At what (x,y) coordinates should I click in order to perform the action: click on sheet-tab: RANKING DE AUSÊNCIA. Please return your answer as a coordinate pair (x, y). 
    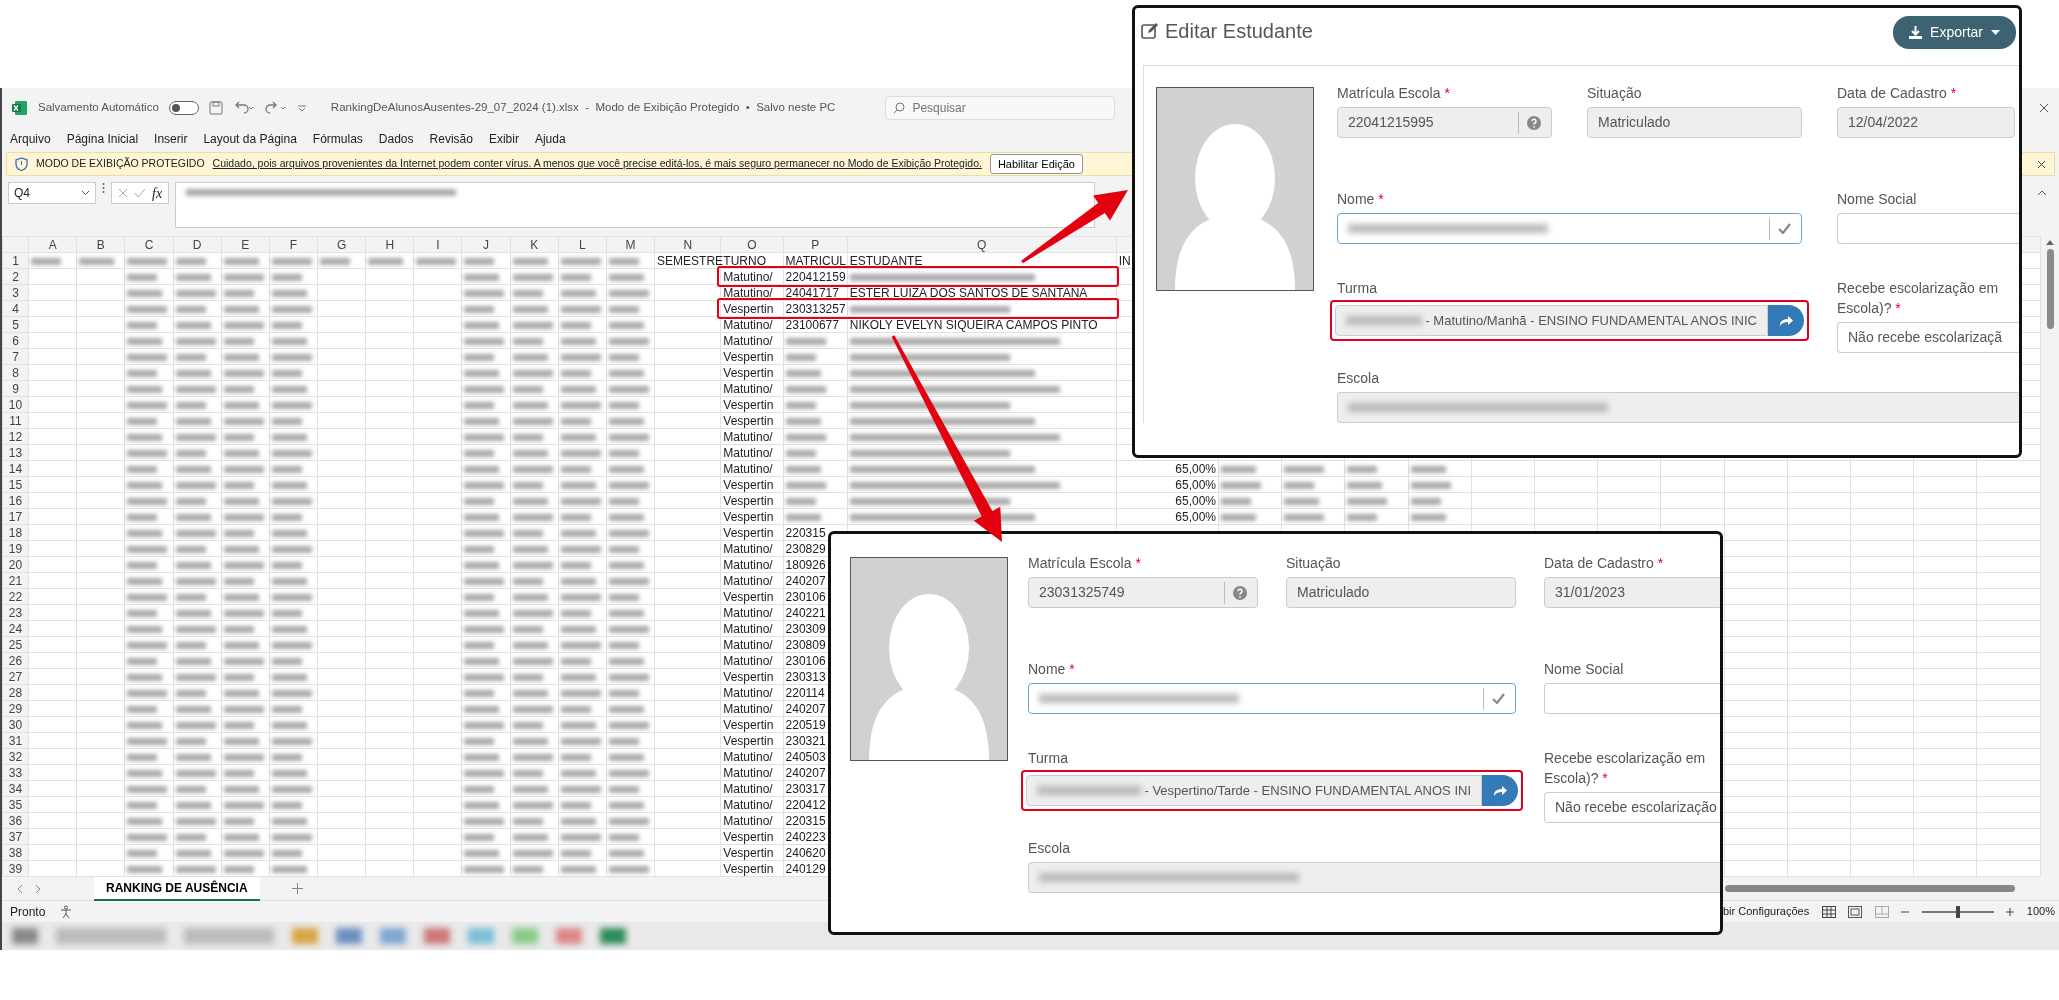
    Looking at the image, I should click on (177, 888).